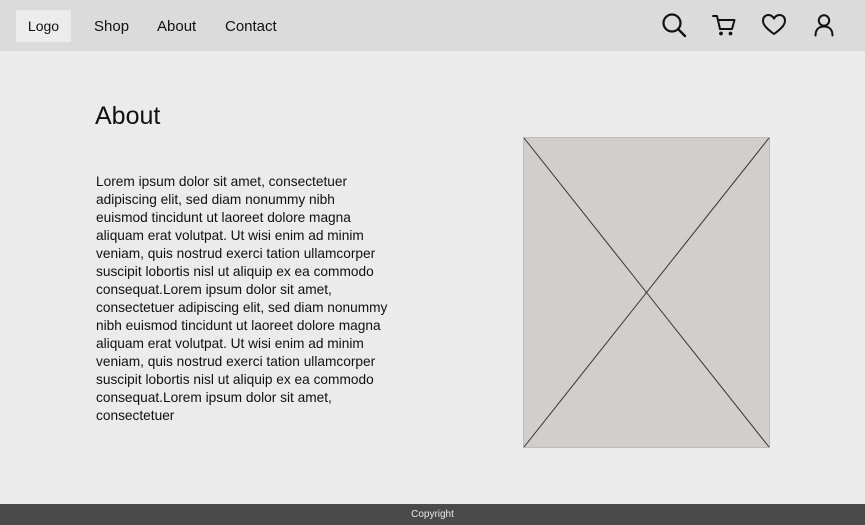 The width and height of the screenshot is (865, 525). What do you see at coordinates (432, 25) in the screenshot?
I see `navbar: Logo Shop About Contact` at bounding box center [432, 25].